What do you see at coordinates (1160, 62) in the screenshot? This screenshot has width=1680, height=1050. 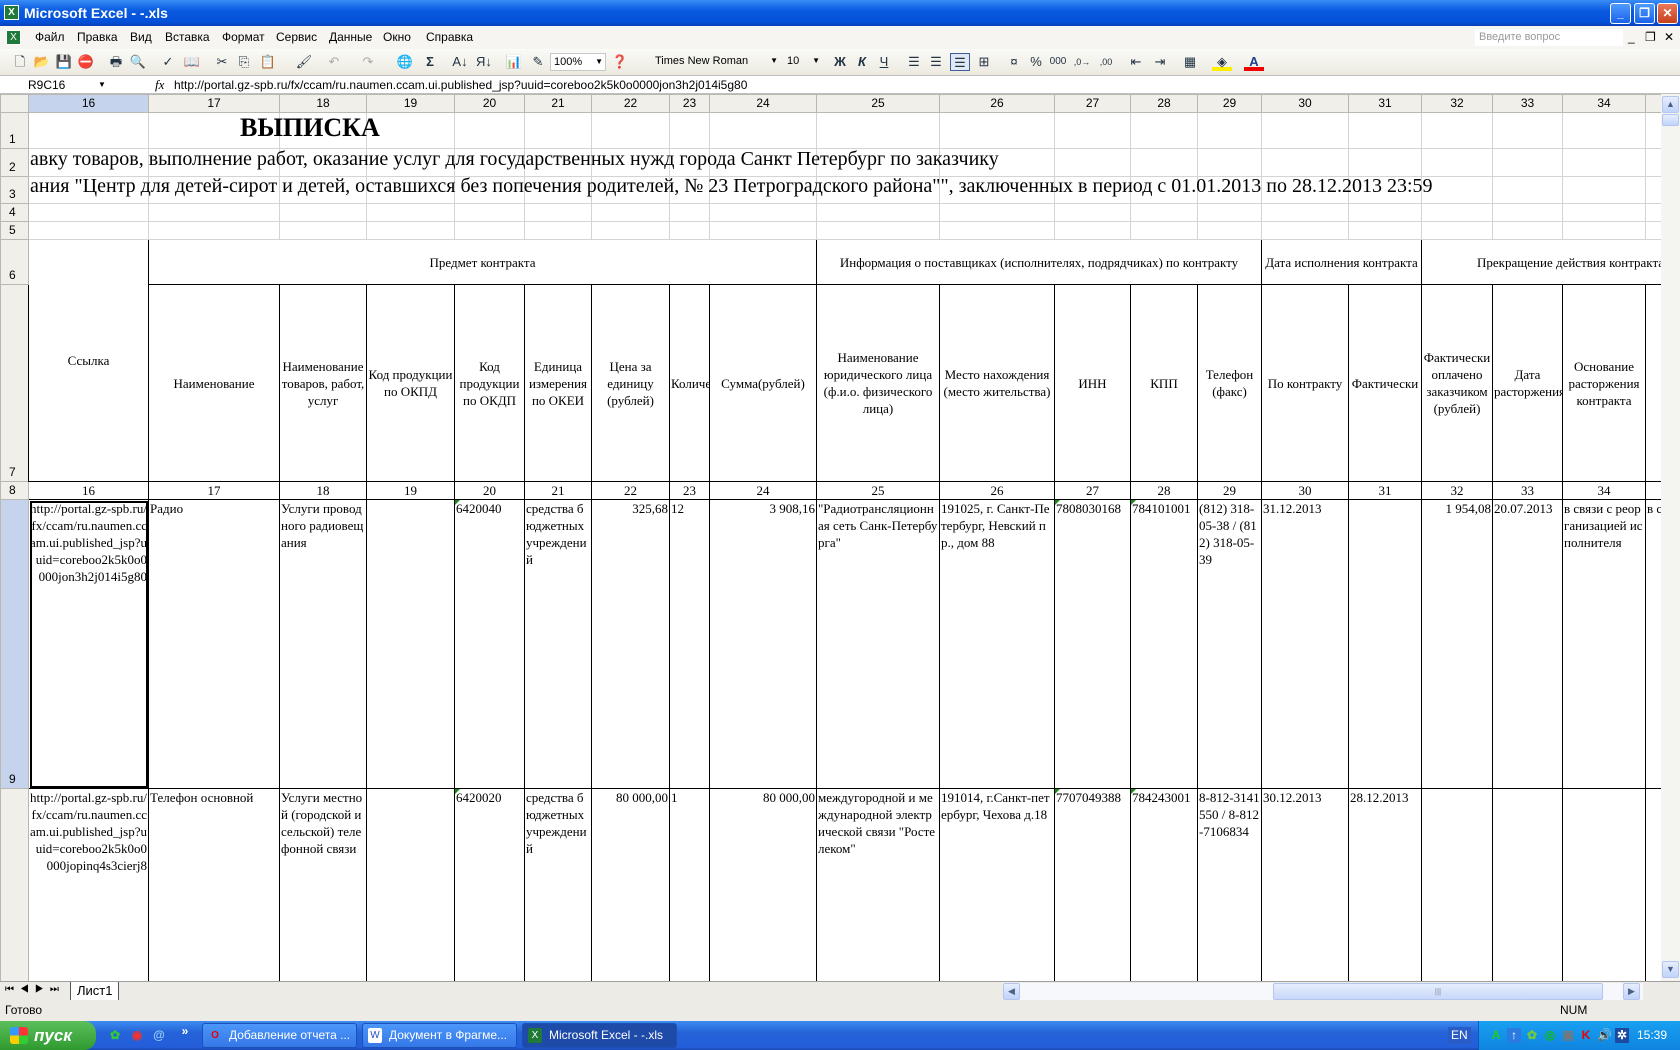 I see `increase-indent-icon: ⇥` at bounding box center [1160, 62].